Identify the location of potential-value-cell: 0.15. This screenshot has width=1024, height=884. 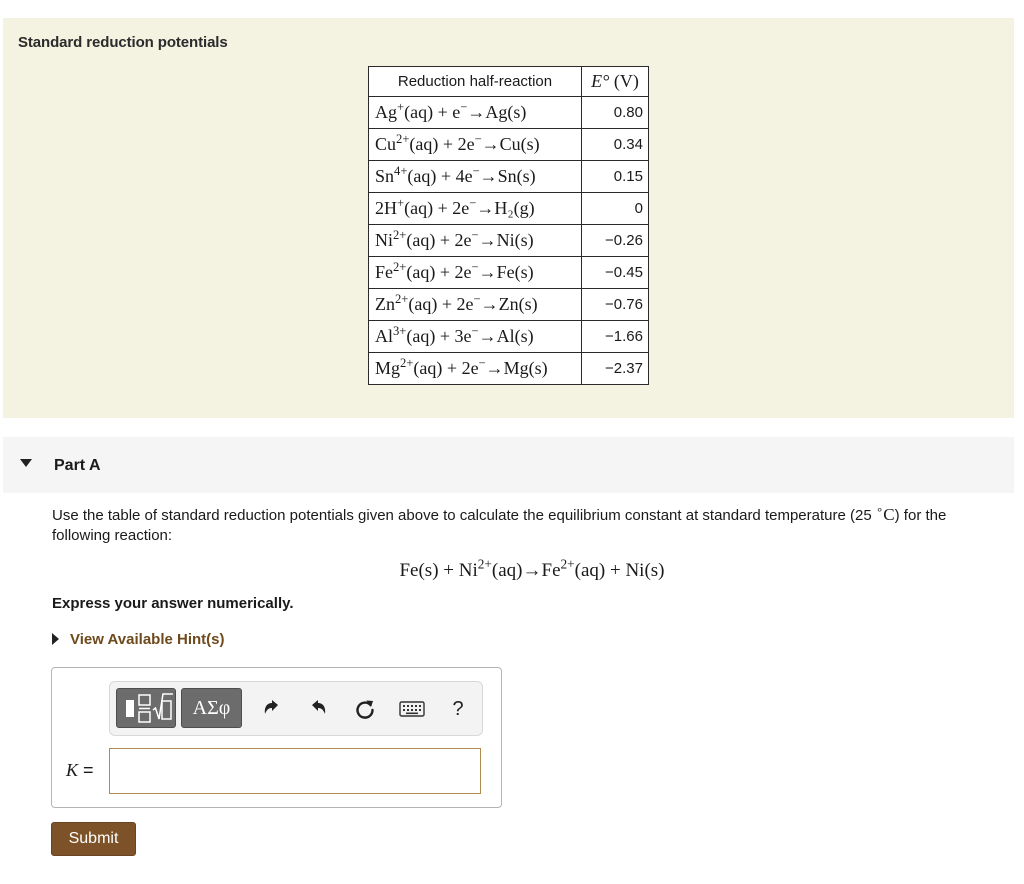
(615, 176).